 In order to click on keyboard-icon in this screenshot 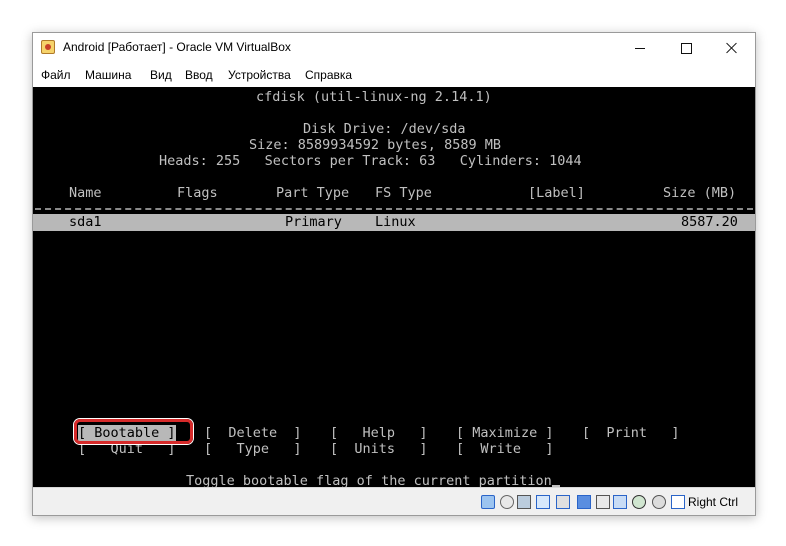, I will do `click(678, 502)`.